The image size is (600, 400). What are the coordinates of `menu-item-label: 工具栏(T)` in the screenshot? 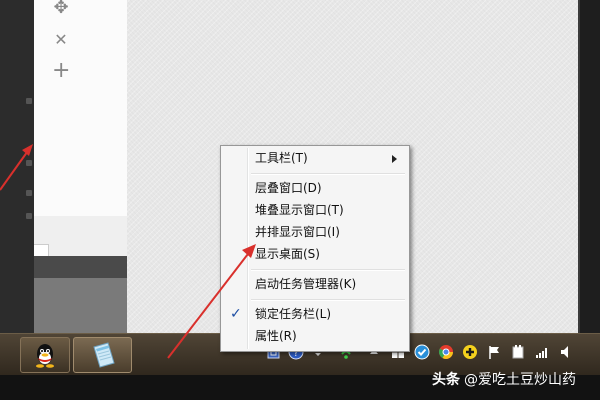 It's located at (281, 158).